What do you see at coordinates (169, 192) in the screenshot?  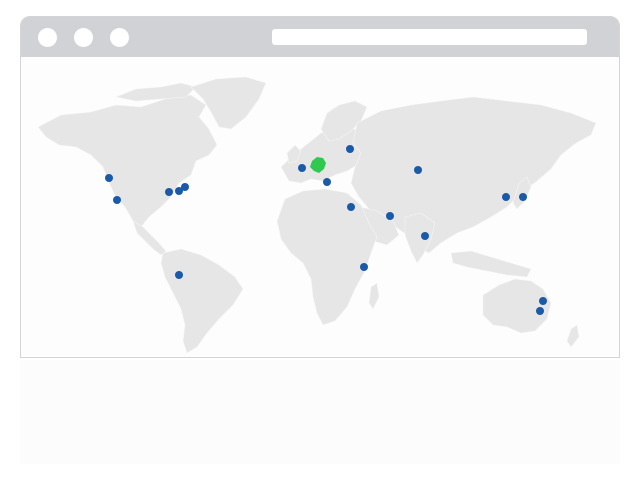 I see `location-marker-chicago` at bounding box center [169, 192].